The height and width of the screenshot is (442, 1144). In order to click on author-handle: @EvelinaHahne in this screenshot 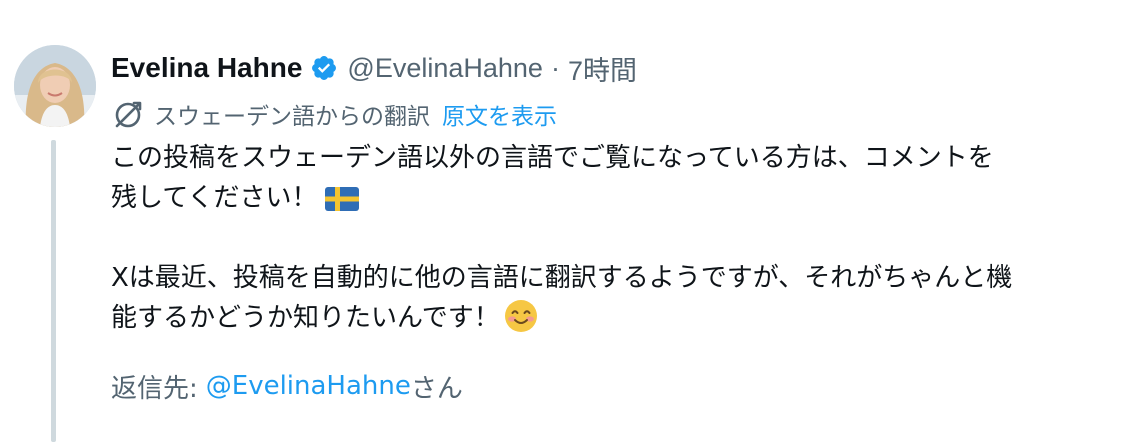, I will do `click(445, 68)`.